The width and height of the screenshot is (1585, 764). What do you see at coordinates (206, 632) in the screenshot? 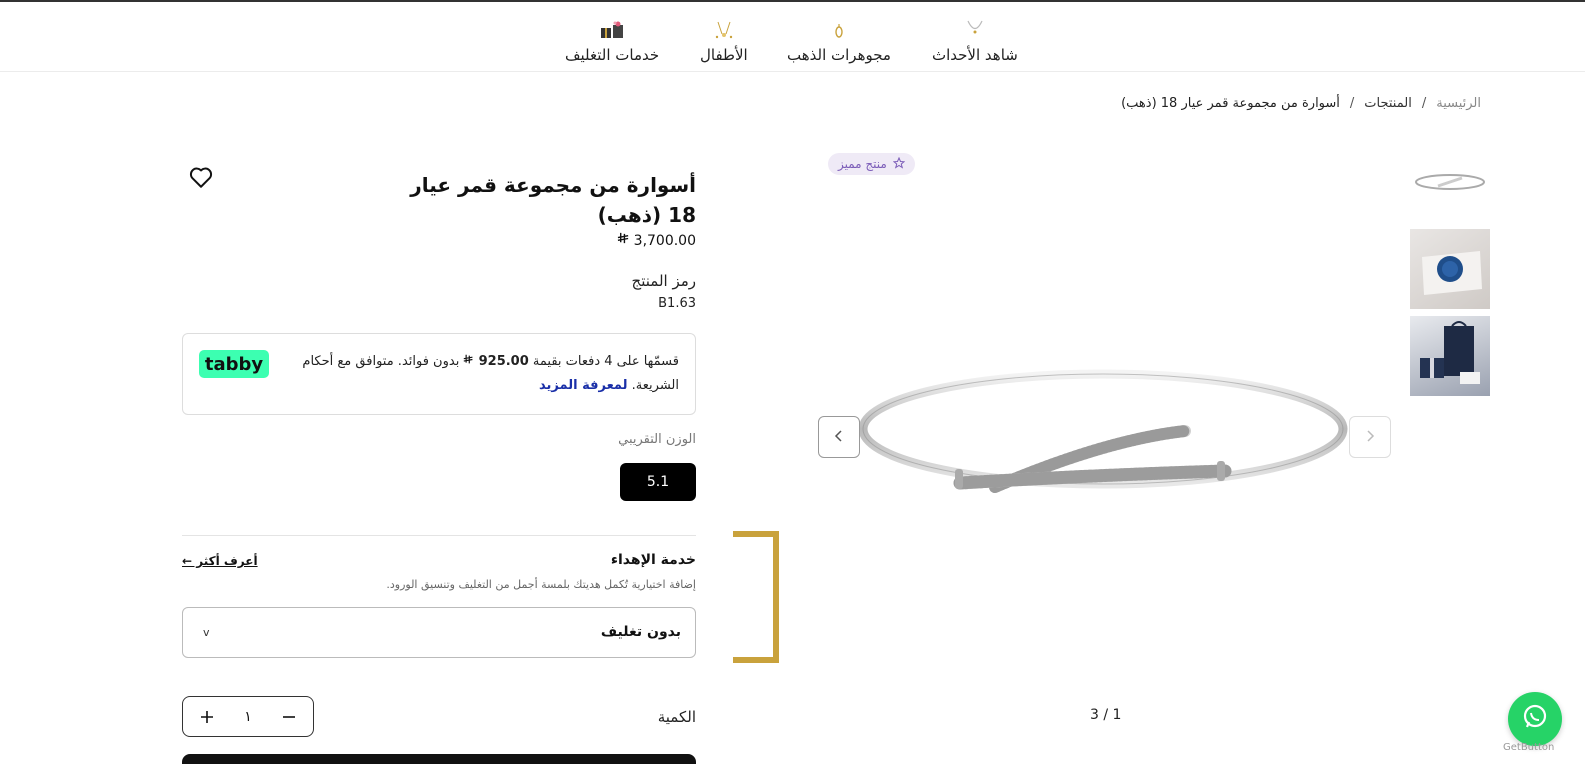
I see `chevron-down-icon: v` at bounding box center [206, 632].